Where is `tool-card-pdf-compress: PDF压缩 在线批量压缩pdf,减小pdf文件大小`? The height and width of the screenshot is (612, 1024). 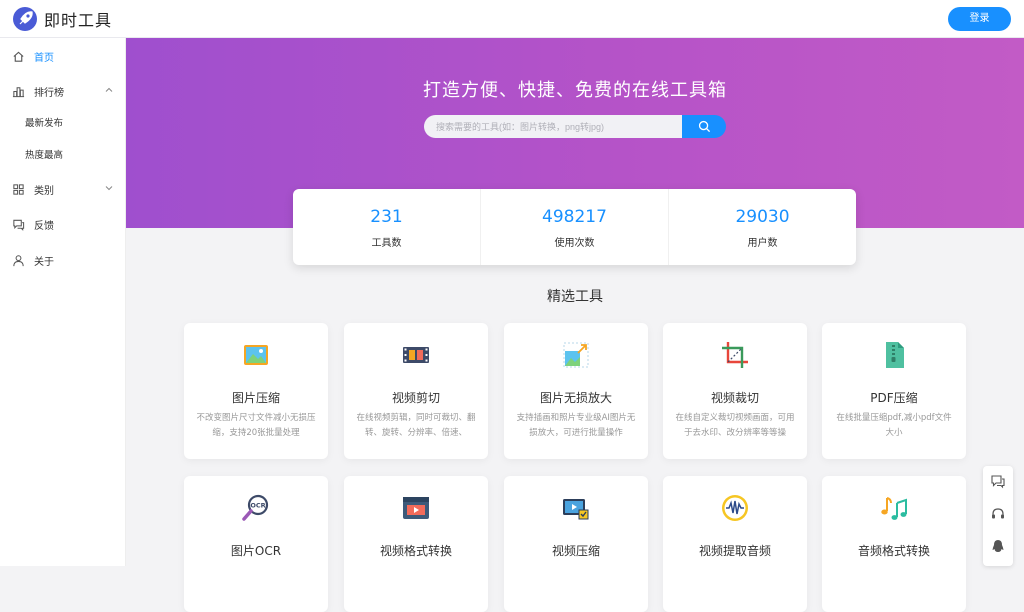 tool-card-pdf-compress: PDF压缩 在线批量压缩pdf,减小pdf文件大小 is located at coordinates (894, 391).